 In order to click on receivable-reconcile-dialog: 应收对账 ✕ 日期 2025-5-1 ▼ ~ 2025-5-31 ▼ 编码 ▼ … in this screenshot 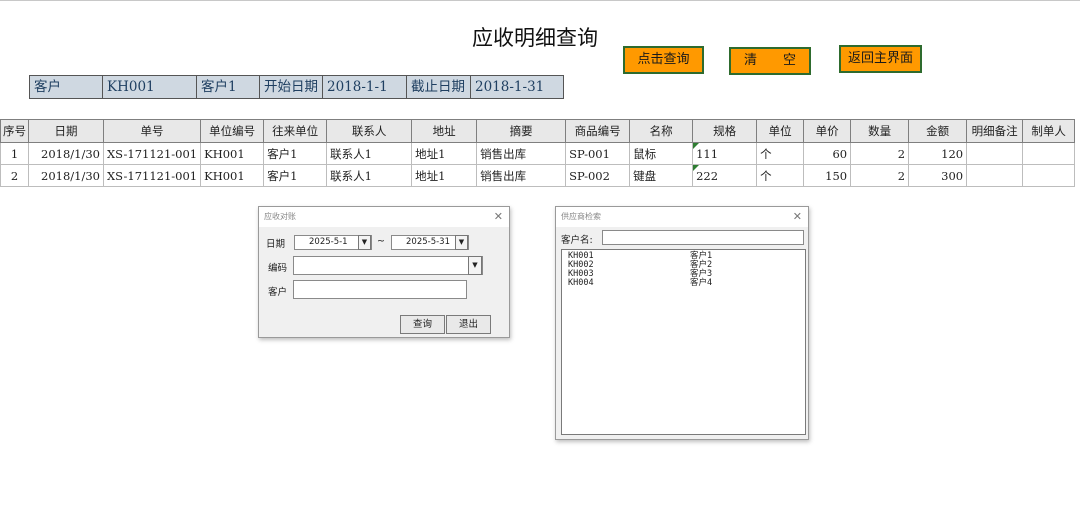, I will do `click(384, 272)`.